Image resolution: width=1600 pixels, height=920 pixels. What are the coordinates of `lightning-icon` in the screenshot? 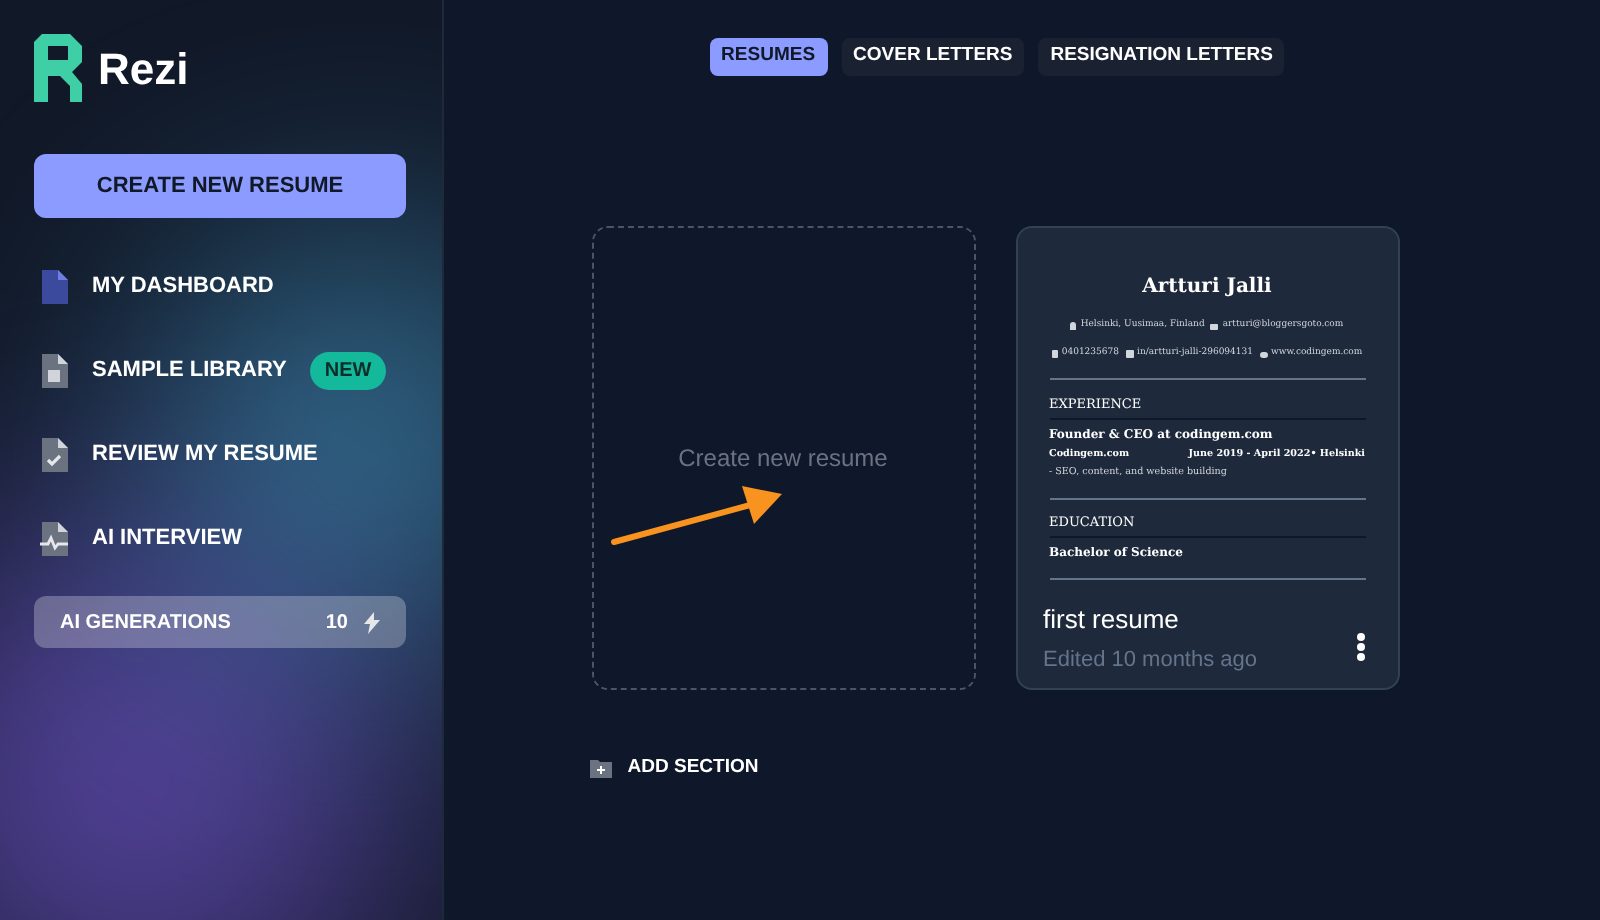 It's located at (372, 622).